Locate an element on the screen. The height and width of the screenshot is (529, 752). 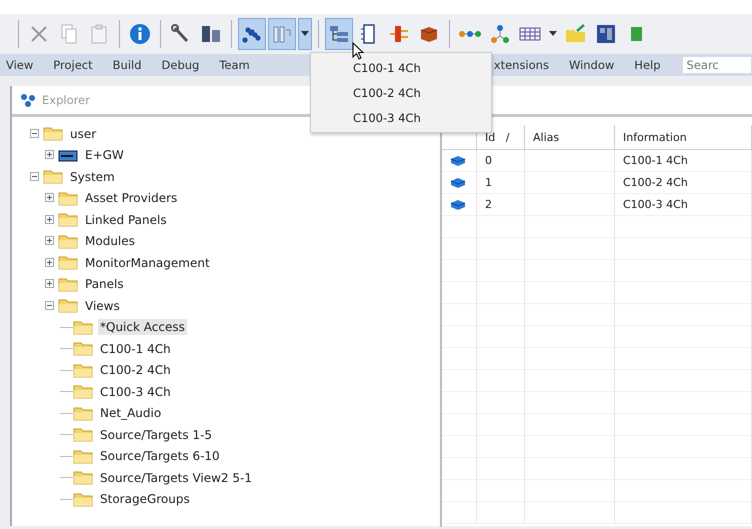
menu-item: Help is located at coordinates (647, 65).